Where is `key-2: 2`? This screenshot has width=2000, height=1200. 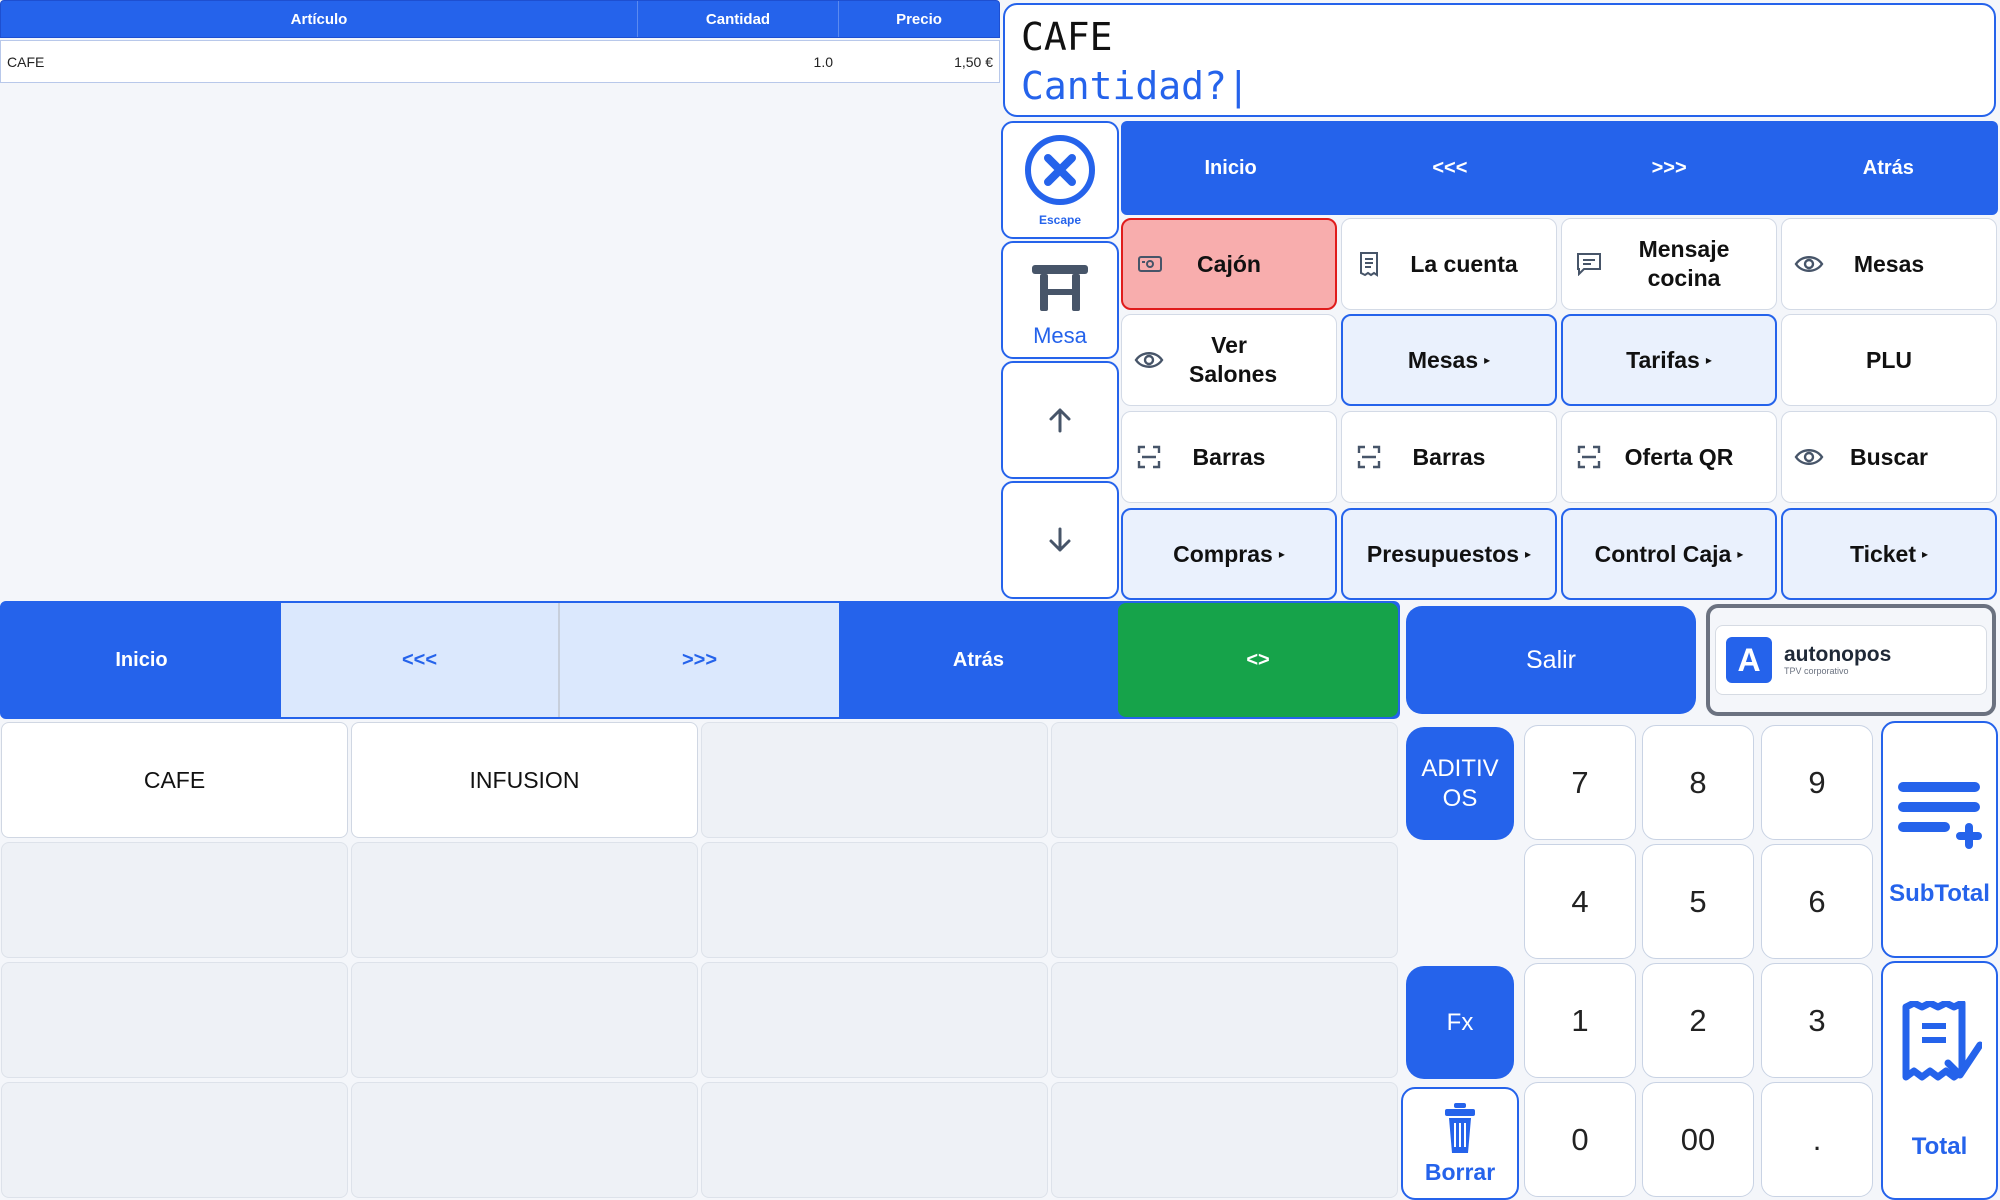
key-2: 2 is located at coordinates (1698, 1020).